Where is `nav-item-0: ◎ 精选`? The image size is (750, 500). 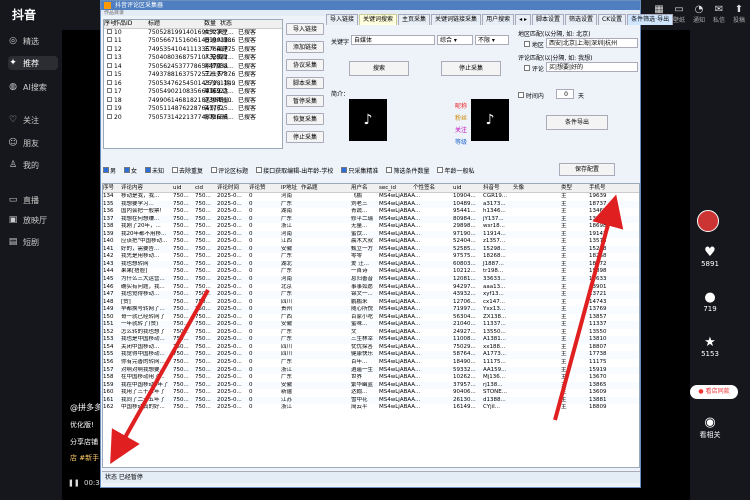 nav-item-0: ◎ 精选 is located at coordinates (33, 41).